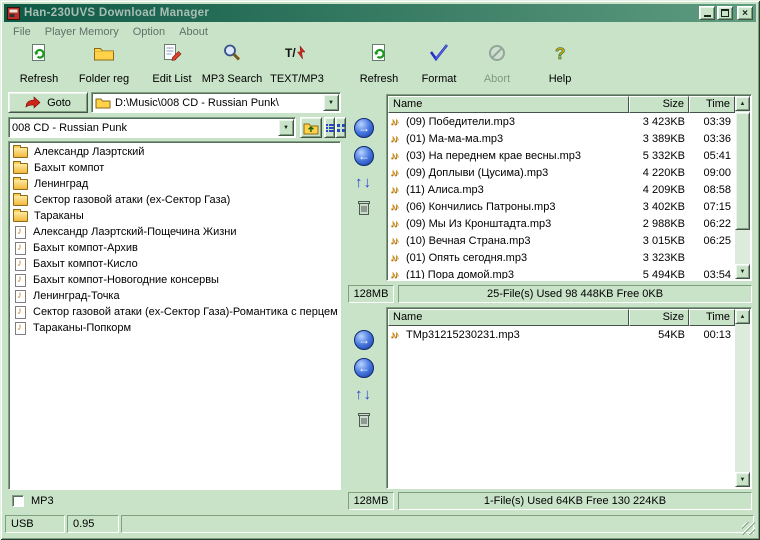 This screenshot has height=540, width=760. I want to click on file-size-cell: 4 209KB, so click(663, 189).